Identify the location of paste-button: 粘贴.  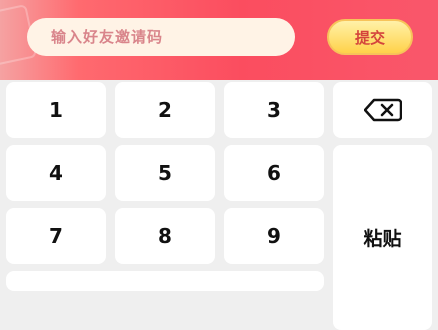
(382, 237).